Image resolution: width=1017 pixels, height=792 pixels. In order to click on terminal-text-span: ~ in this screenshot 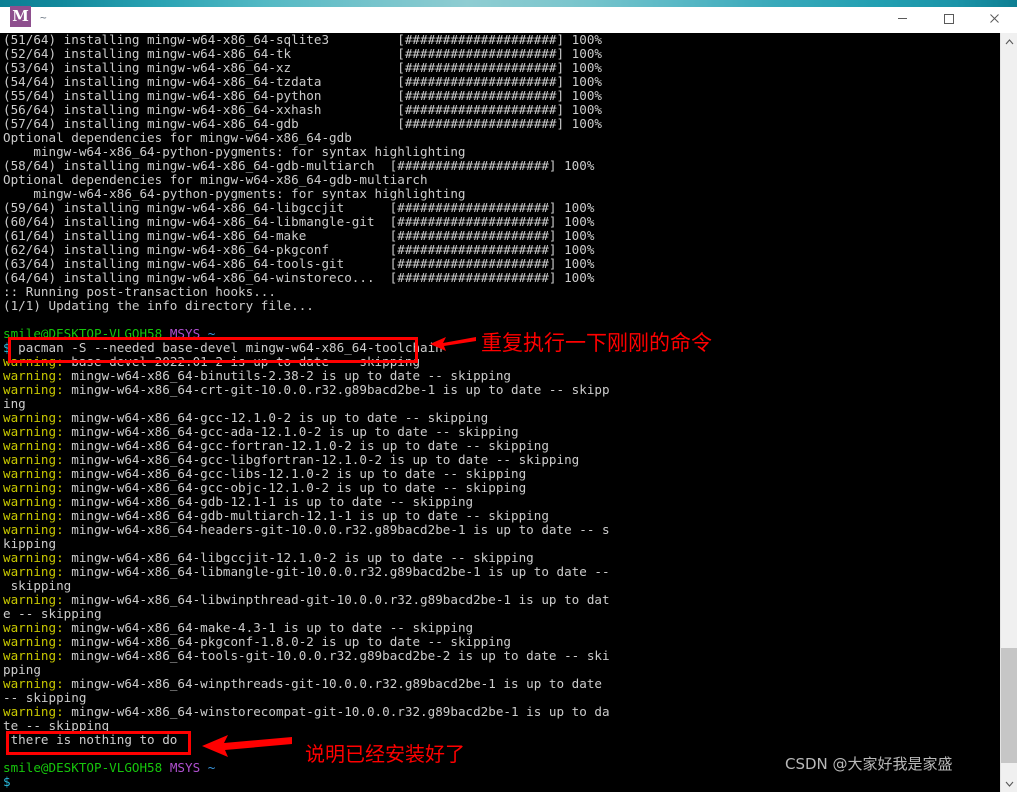, I will do `click(211, 767)`.